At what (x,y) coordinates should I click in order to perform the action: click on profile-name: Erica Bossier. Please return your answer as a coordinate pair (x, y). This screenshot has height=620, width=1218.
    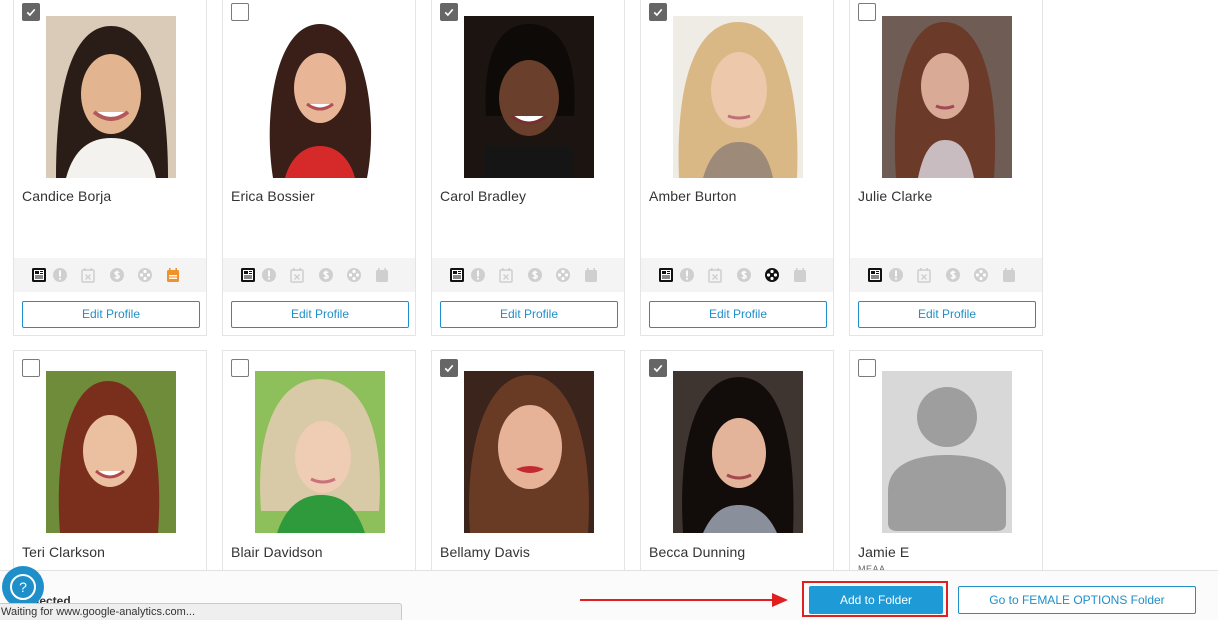
    Looking at the image, I should click on (273, 196).